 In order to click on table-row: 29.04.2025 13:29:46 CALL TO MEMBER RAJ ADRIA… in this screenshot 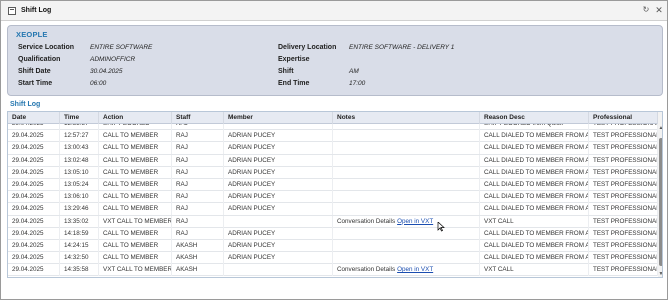, I will do `click(333, 209)`.